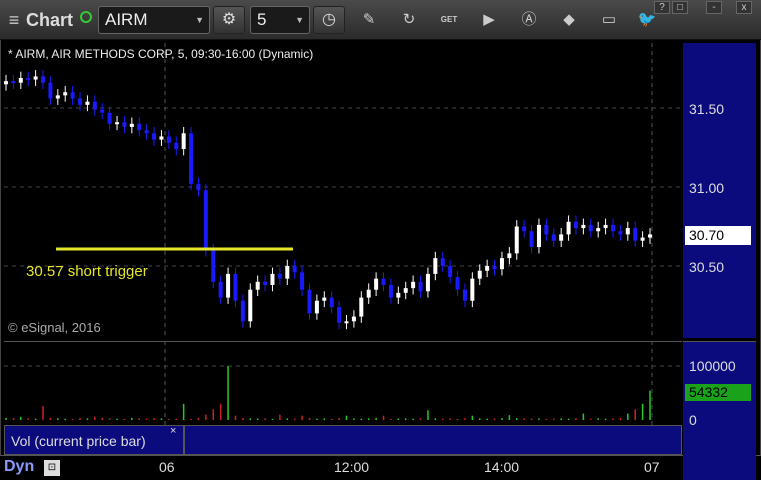 The height and width of the screenshot is (480, 761). Describe the element at coordinates (19, 467) in the screenshot. I see `mode-label: Dyn` at that location.